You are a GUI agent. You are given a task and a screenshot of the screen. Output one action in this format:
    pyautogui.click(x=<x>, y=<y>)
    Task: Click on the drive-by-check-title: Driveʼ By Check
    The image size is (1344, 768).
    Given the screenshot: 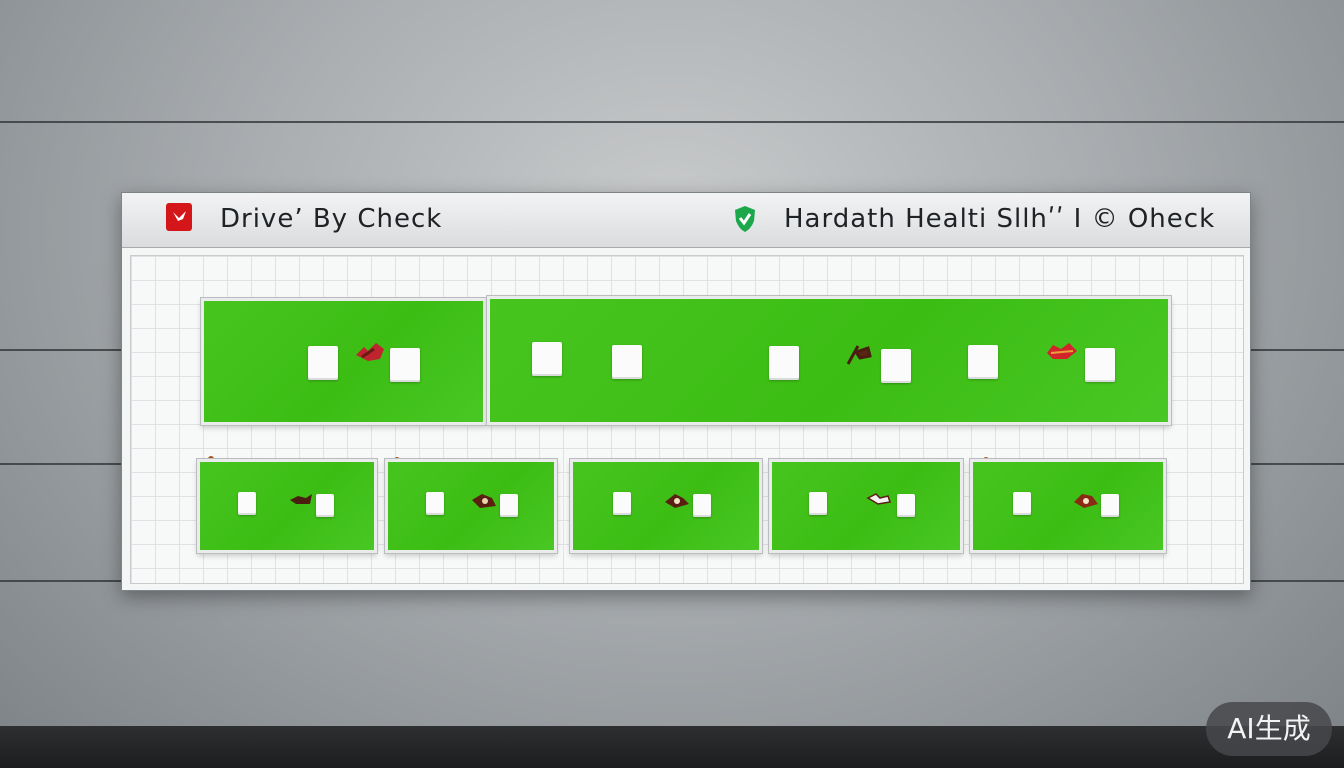 What is the action you would take?
    pyautogui.click(x=331, y=219)
    